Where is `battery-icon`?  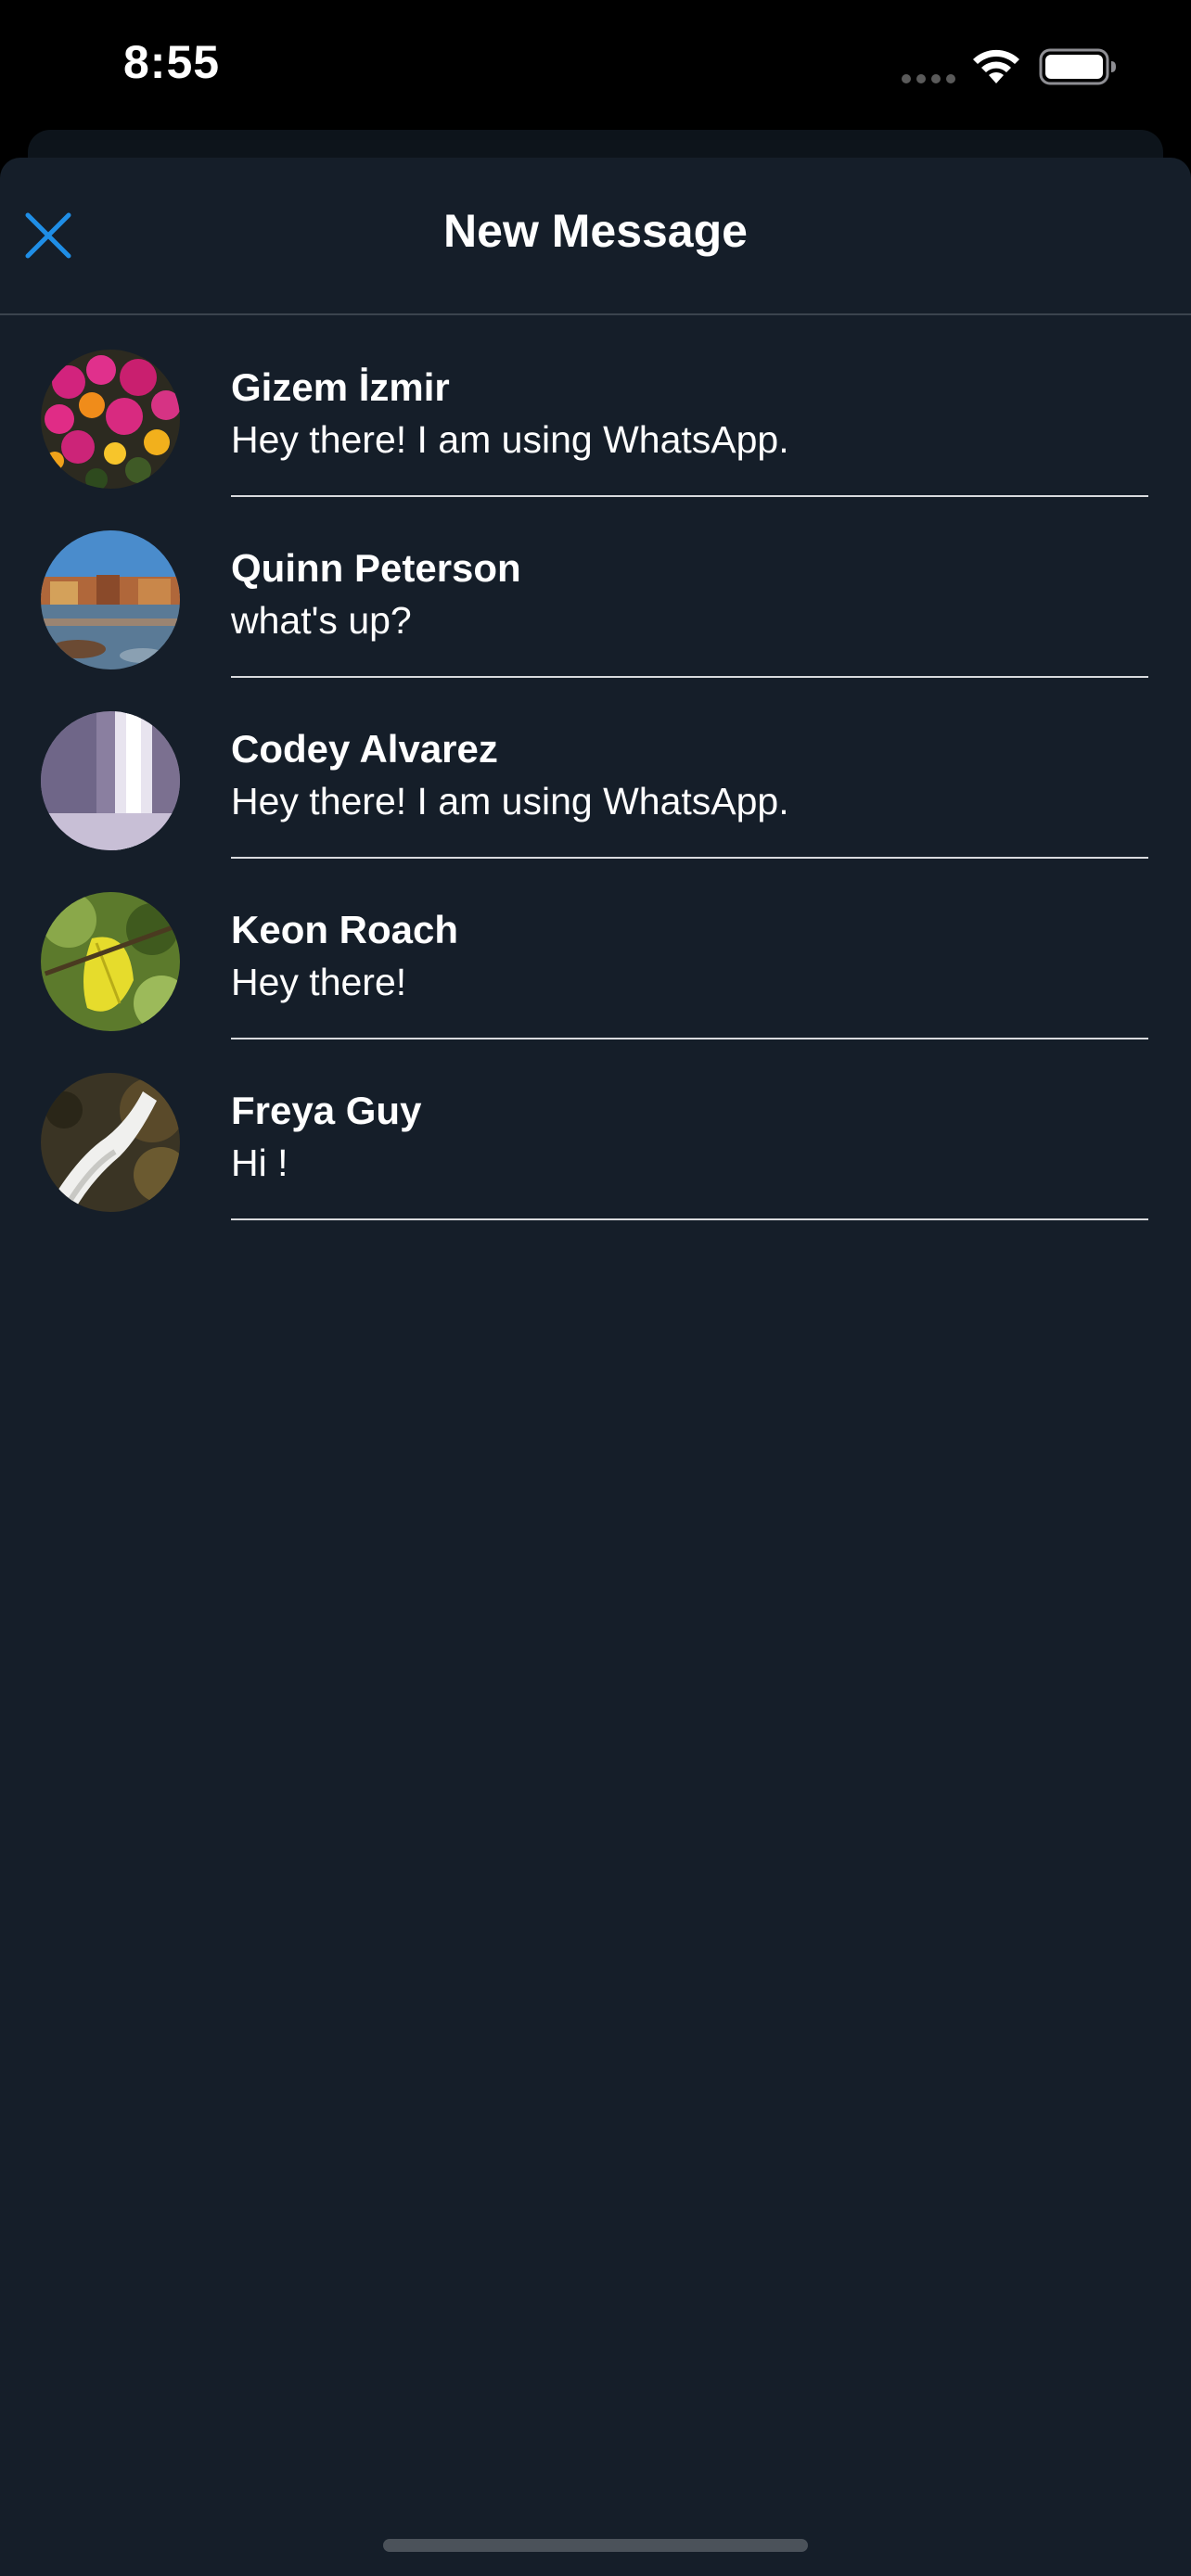
battery-icon is located at coordinates (1077, 66).